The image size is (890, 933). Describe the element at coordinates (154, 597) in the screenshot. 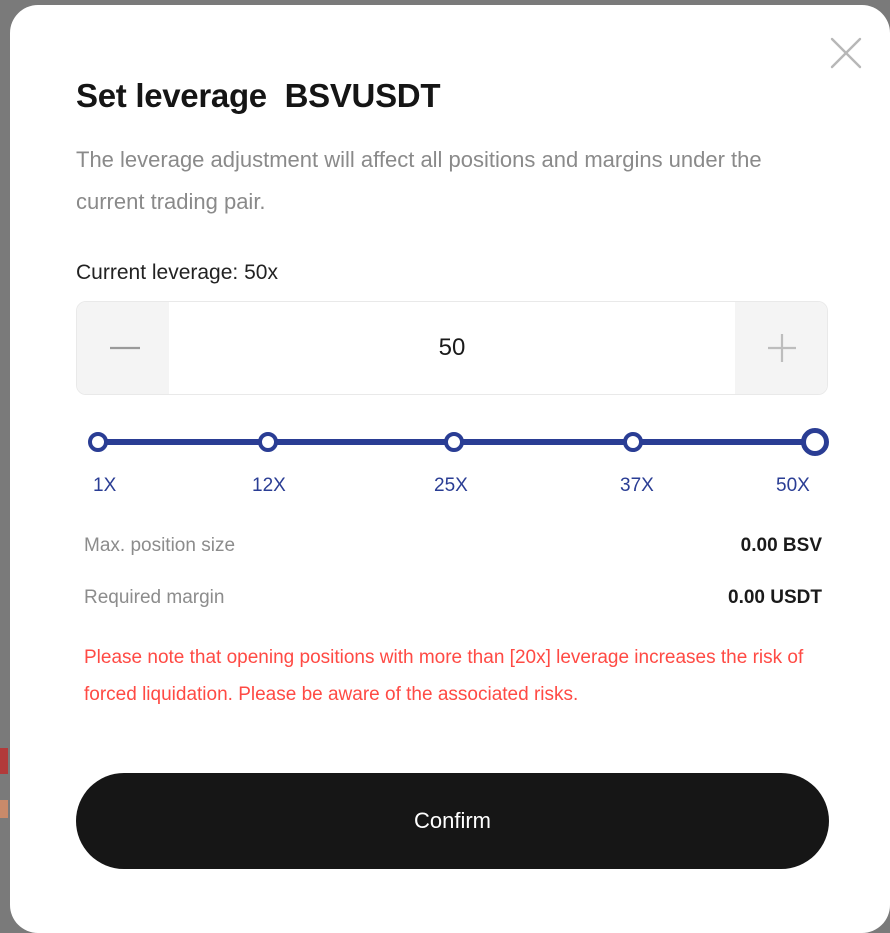

I see `required-margin-label: Required margin` at that location.